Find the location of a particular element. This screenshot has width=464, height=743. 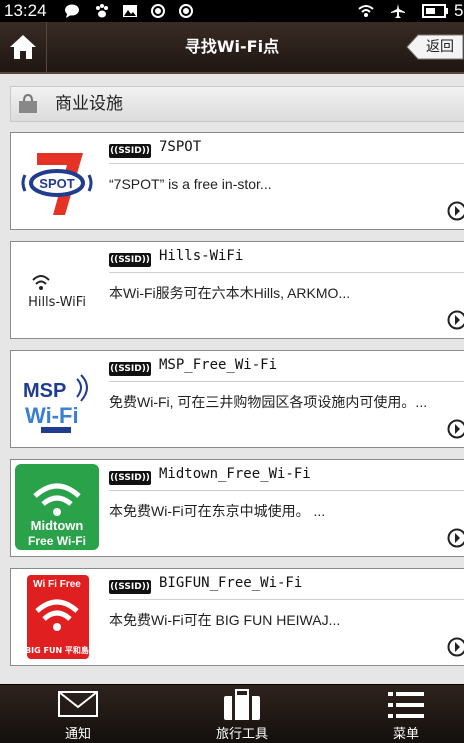

svg-text: Wi-Fi is located at coordinates (52, 415).